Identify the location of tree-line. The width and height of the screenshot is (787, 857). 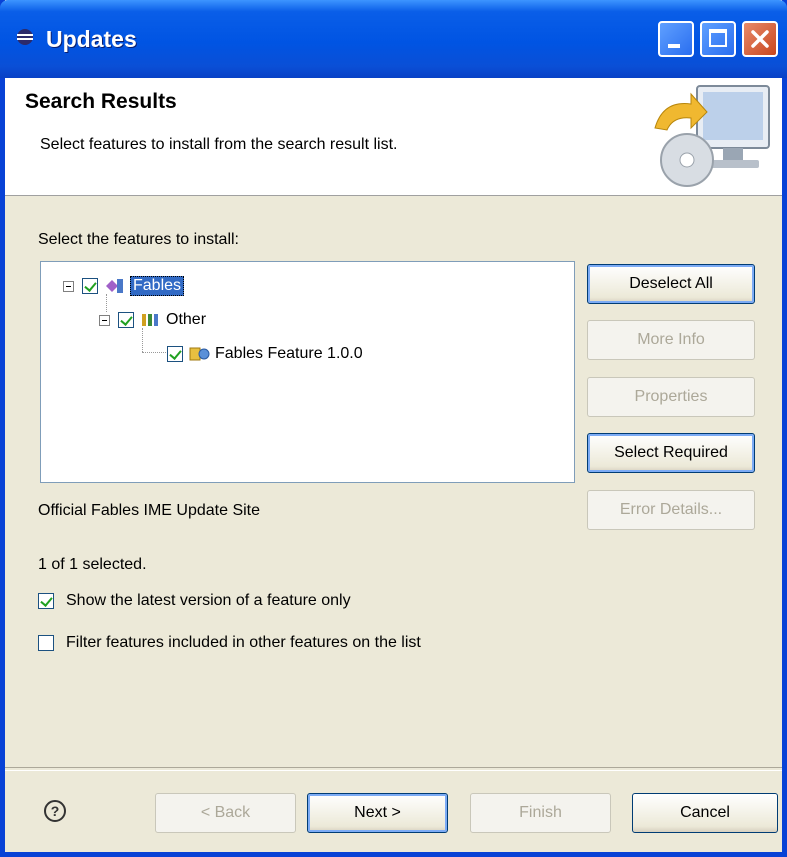
(155, 353).